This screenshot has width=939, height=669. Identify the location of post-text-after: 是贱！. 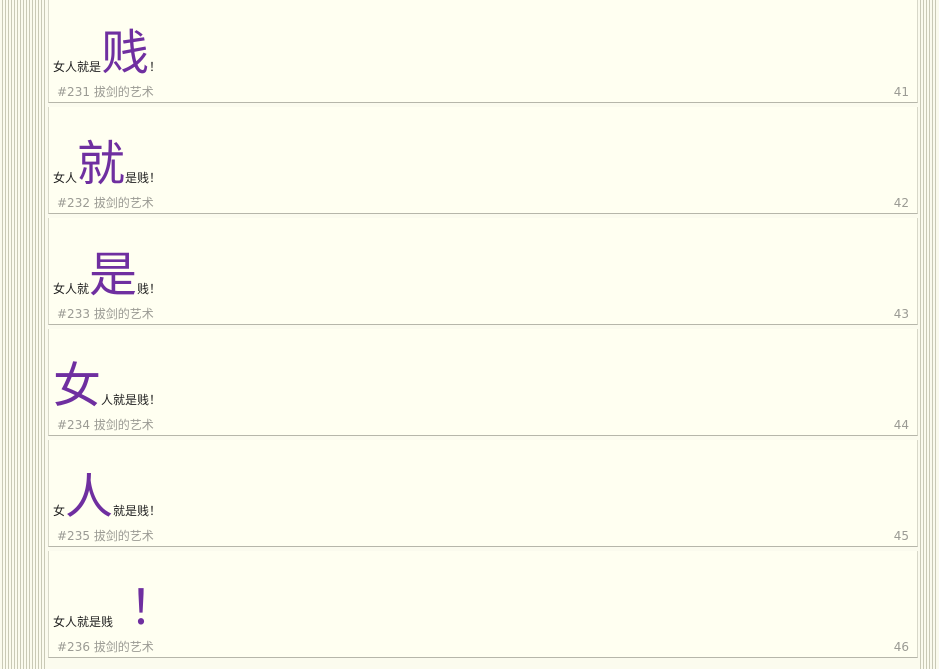
(143, 178).